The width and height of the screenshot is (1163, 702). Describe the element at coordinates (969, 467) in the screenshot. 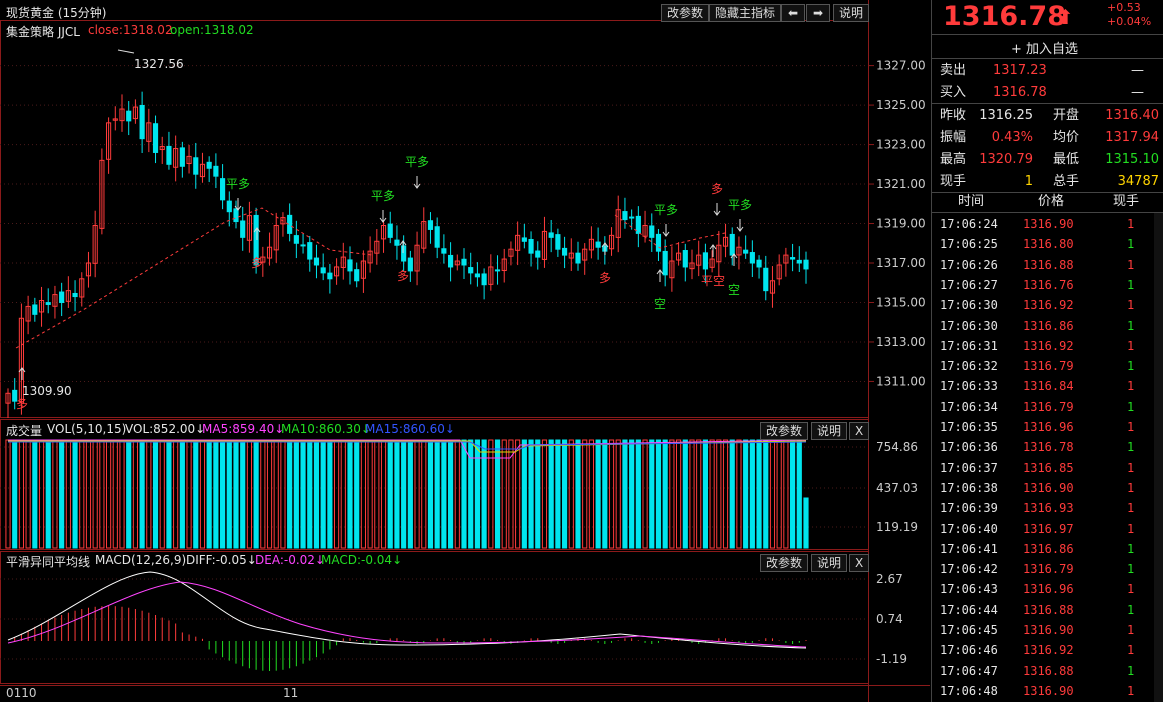

I see `tick-time: 17:06:37` at that location.